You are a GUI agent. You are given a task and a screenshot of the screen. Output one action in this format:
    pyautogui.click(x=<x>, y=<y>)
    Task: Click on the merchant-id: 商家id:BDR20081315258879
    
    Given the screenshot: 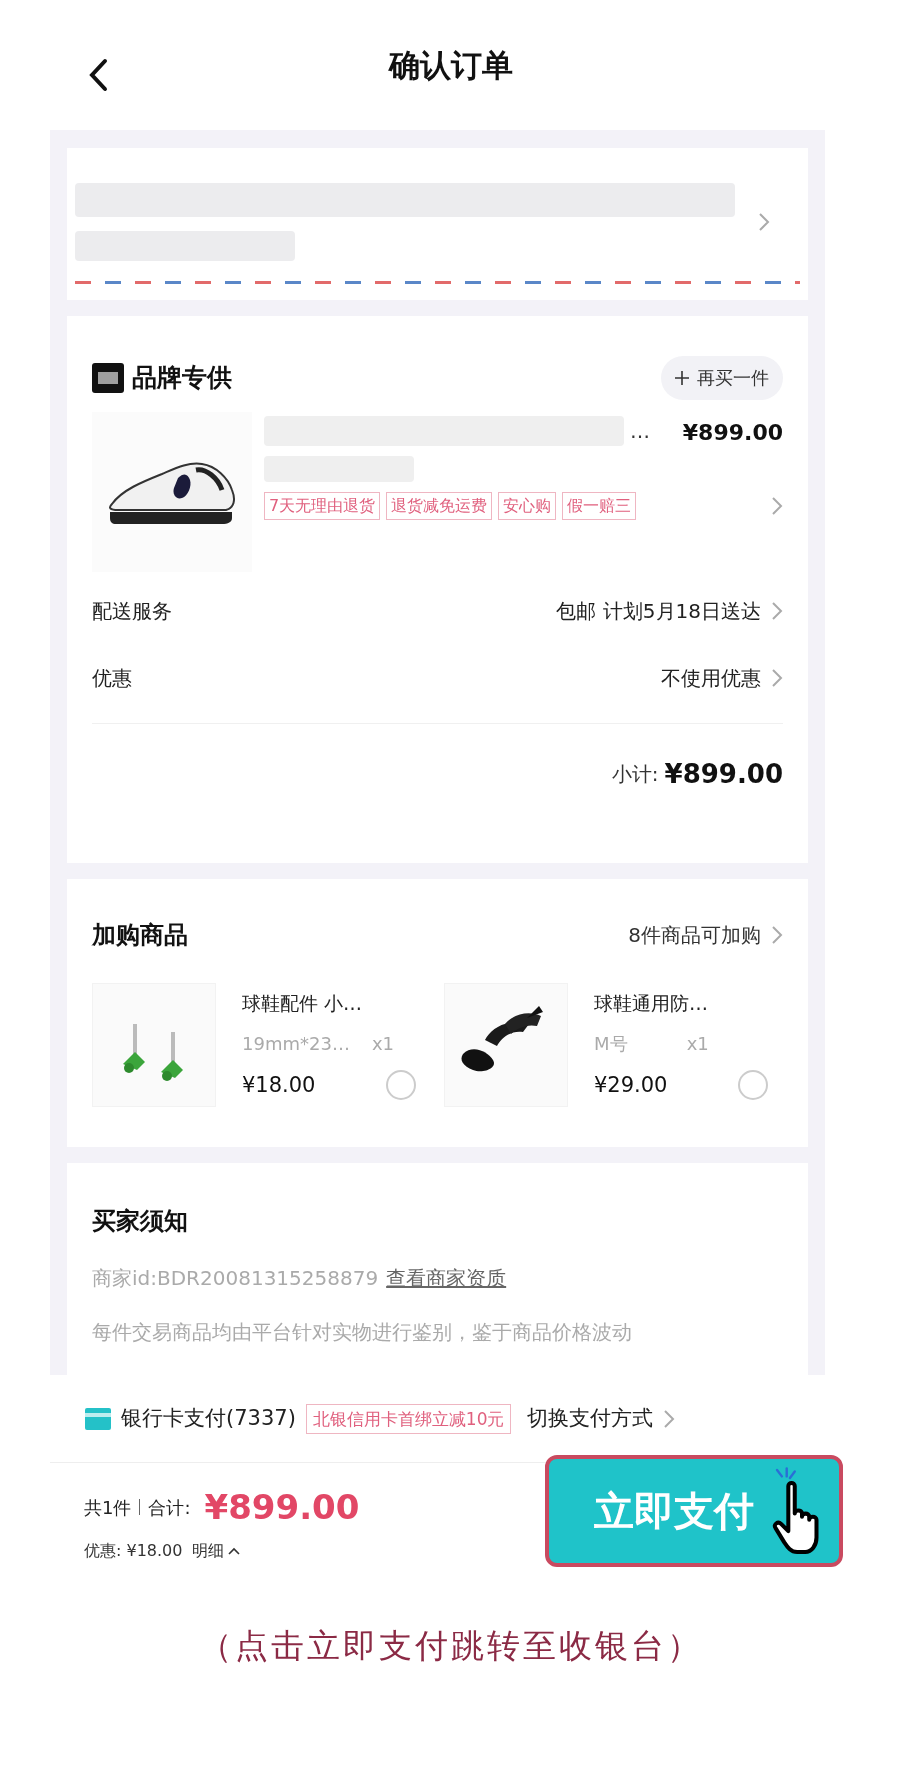 What is the action you would take?
    pyautogui.click(x=235, y=1278)
    